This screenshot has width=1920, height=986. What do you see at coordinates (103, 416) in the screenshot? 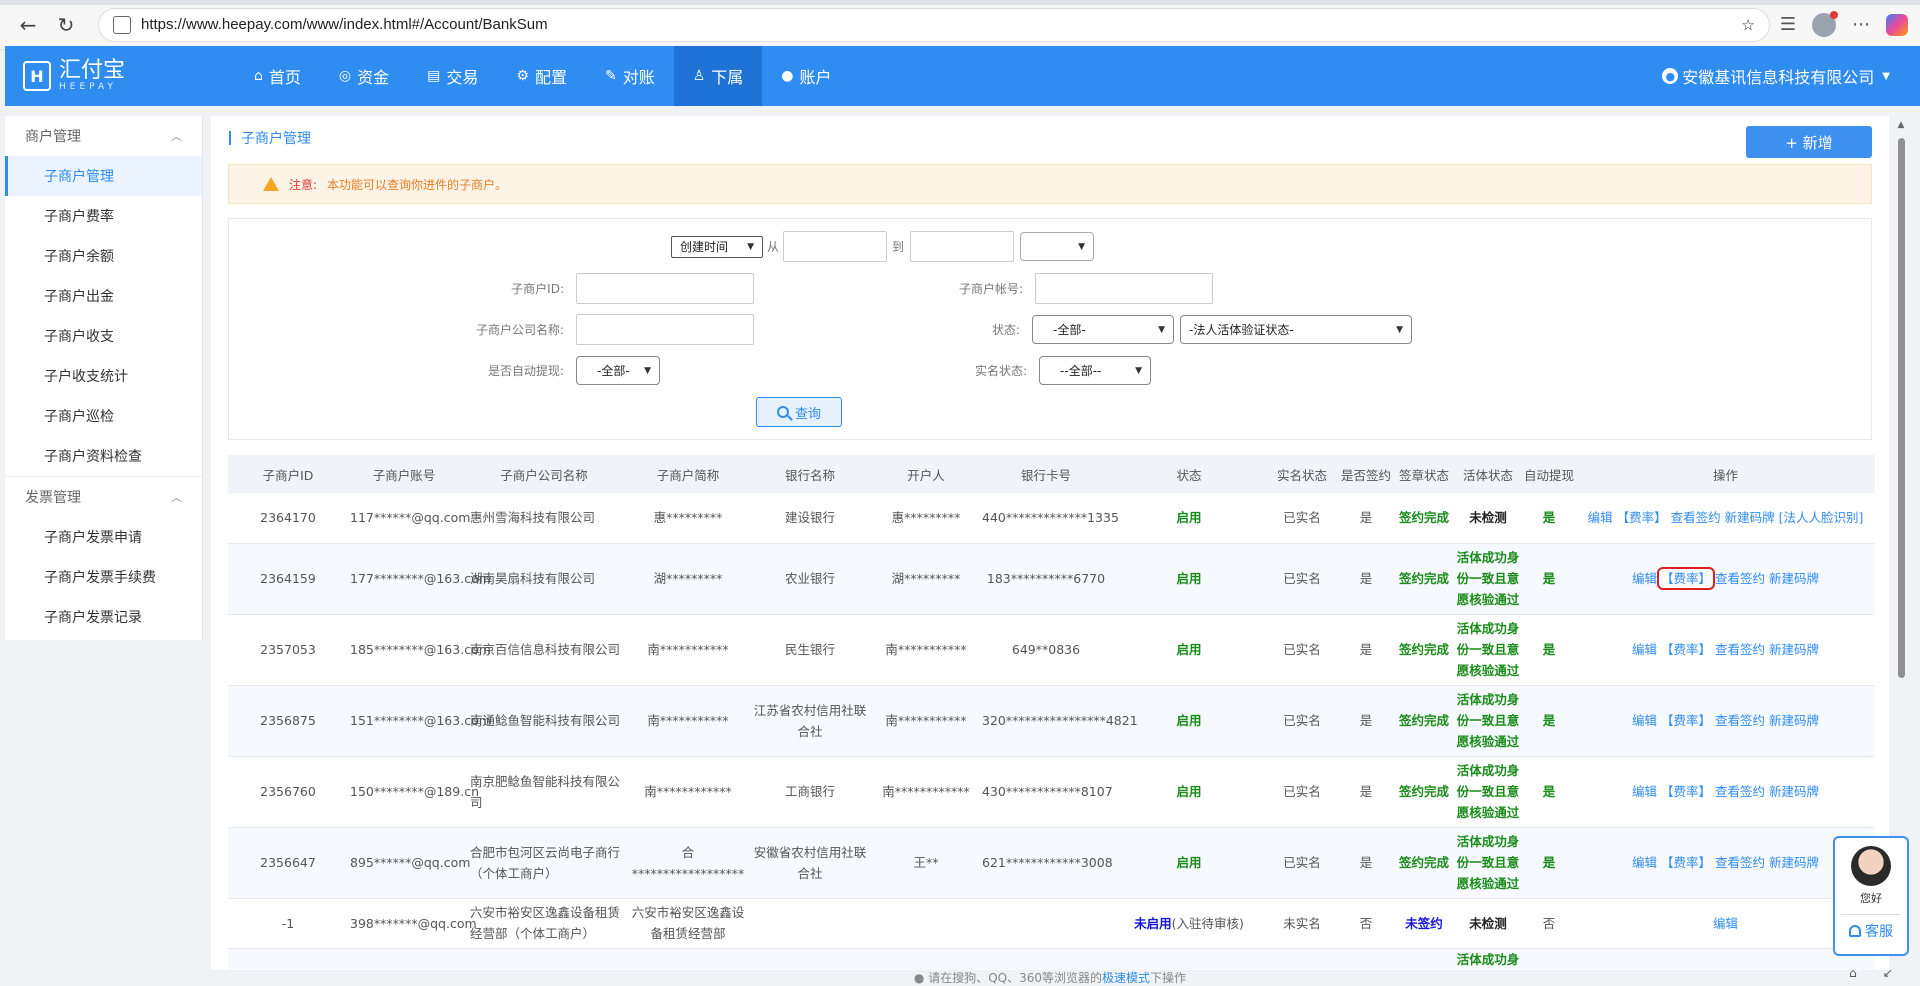
I see `sidebar-item-inspect: 子商户巡检` at bounding box center [103, 416].